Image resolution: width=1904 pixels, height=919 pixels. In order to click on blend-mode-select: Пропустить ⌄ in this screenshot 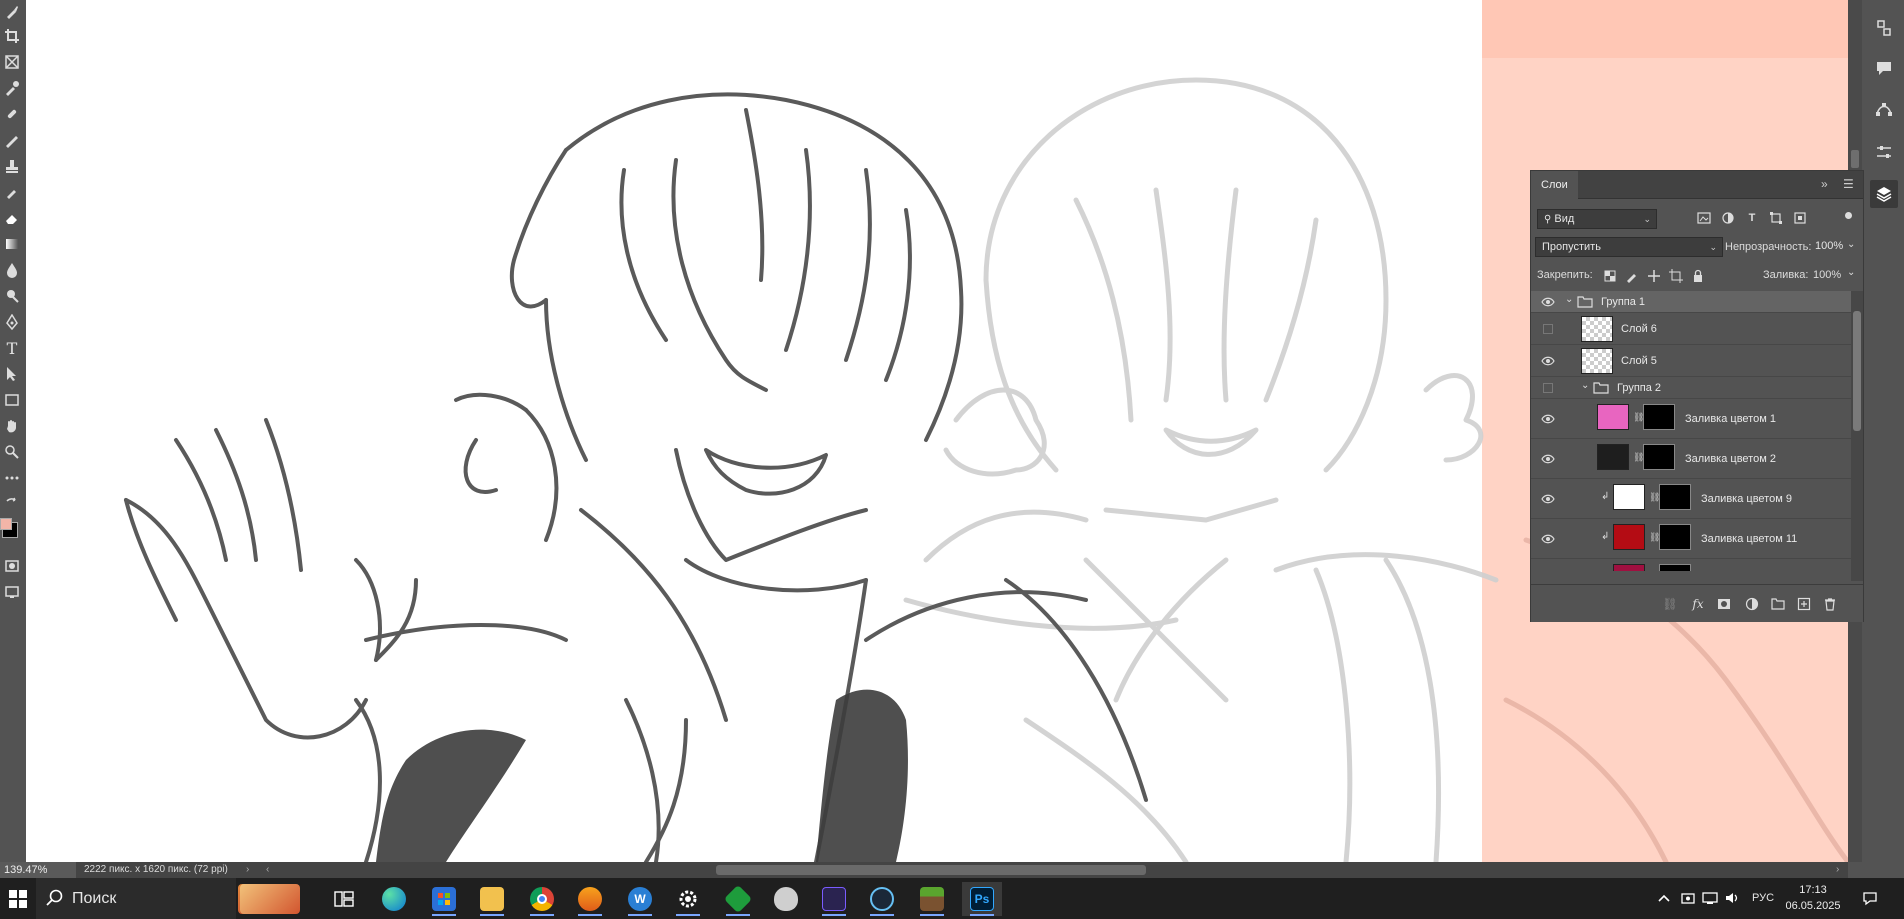, I will do `click(1629, 247)`.